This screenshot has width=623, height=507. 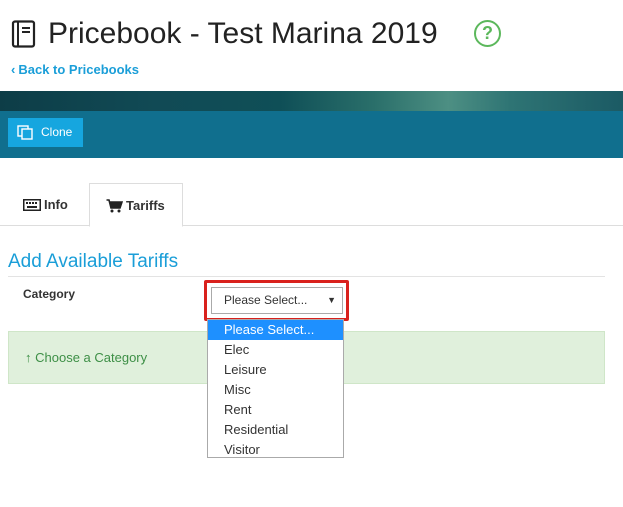 What do you see at coordinates (23, 34) in the screenshot?
I see `book-icon` at bounding box center [23, 34].